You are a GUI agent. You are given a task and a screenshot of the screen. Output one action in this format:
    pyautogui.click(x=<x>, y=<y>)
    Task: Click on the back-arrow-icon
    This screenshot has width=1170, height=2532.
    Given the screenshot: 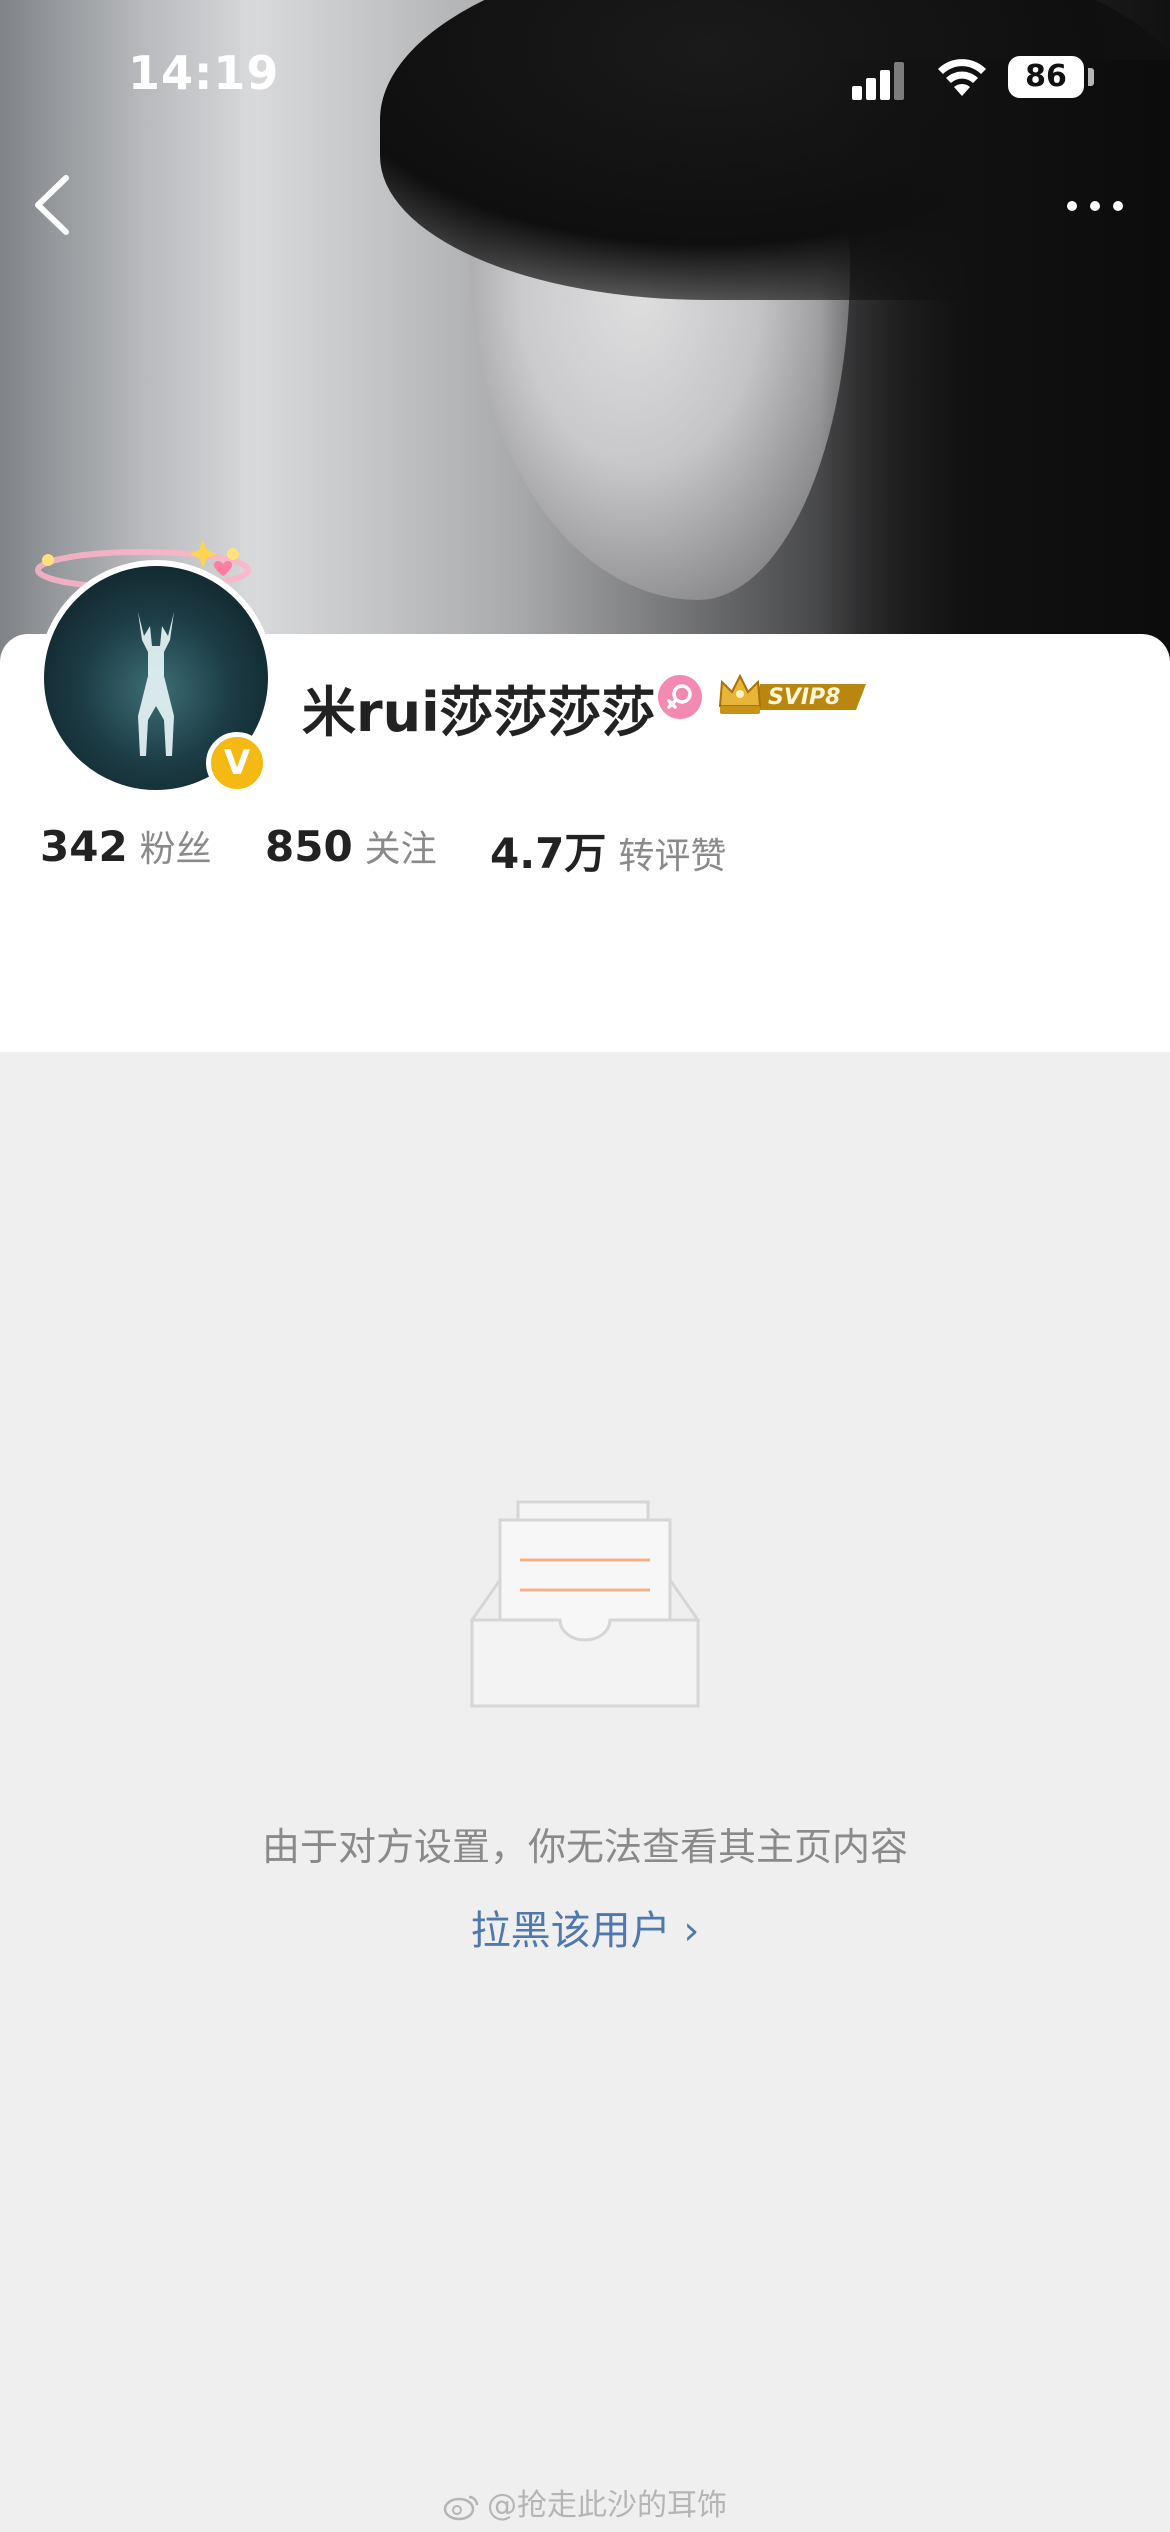 What is the action you would take?
    pyautogui.click(x=56, y=205)
    